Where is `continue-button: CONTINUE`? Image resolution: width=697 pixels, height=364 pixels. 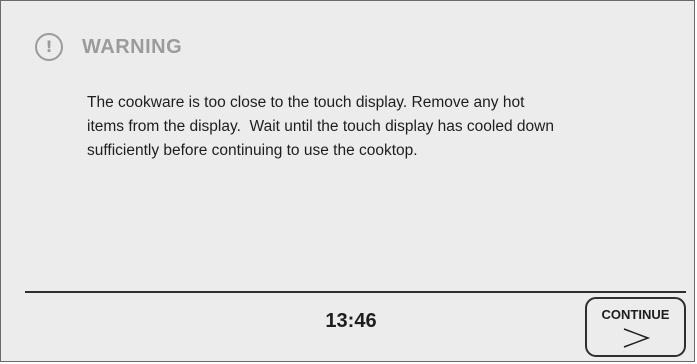
continue-button: CONTINUE is located at coordinates (635, 327).